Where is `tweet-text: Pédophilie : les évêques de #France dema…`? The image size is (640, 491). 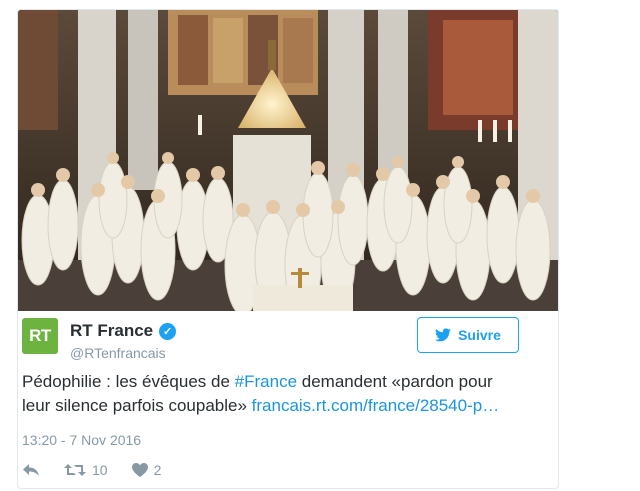 tweet-text: Pédophilie : les évêques de #France dema… is located at coordinates (272, 394).